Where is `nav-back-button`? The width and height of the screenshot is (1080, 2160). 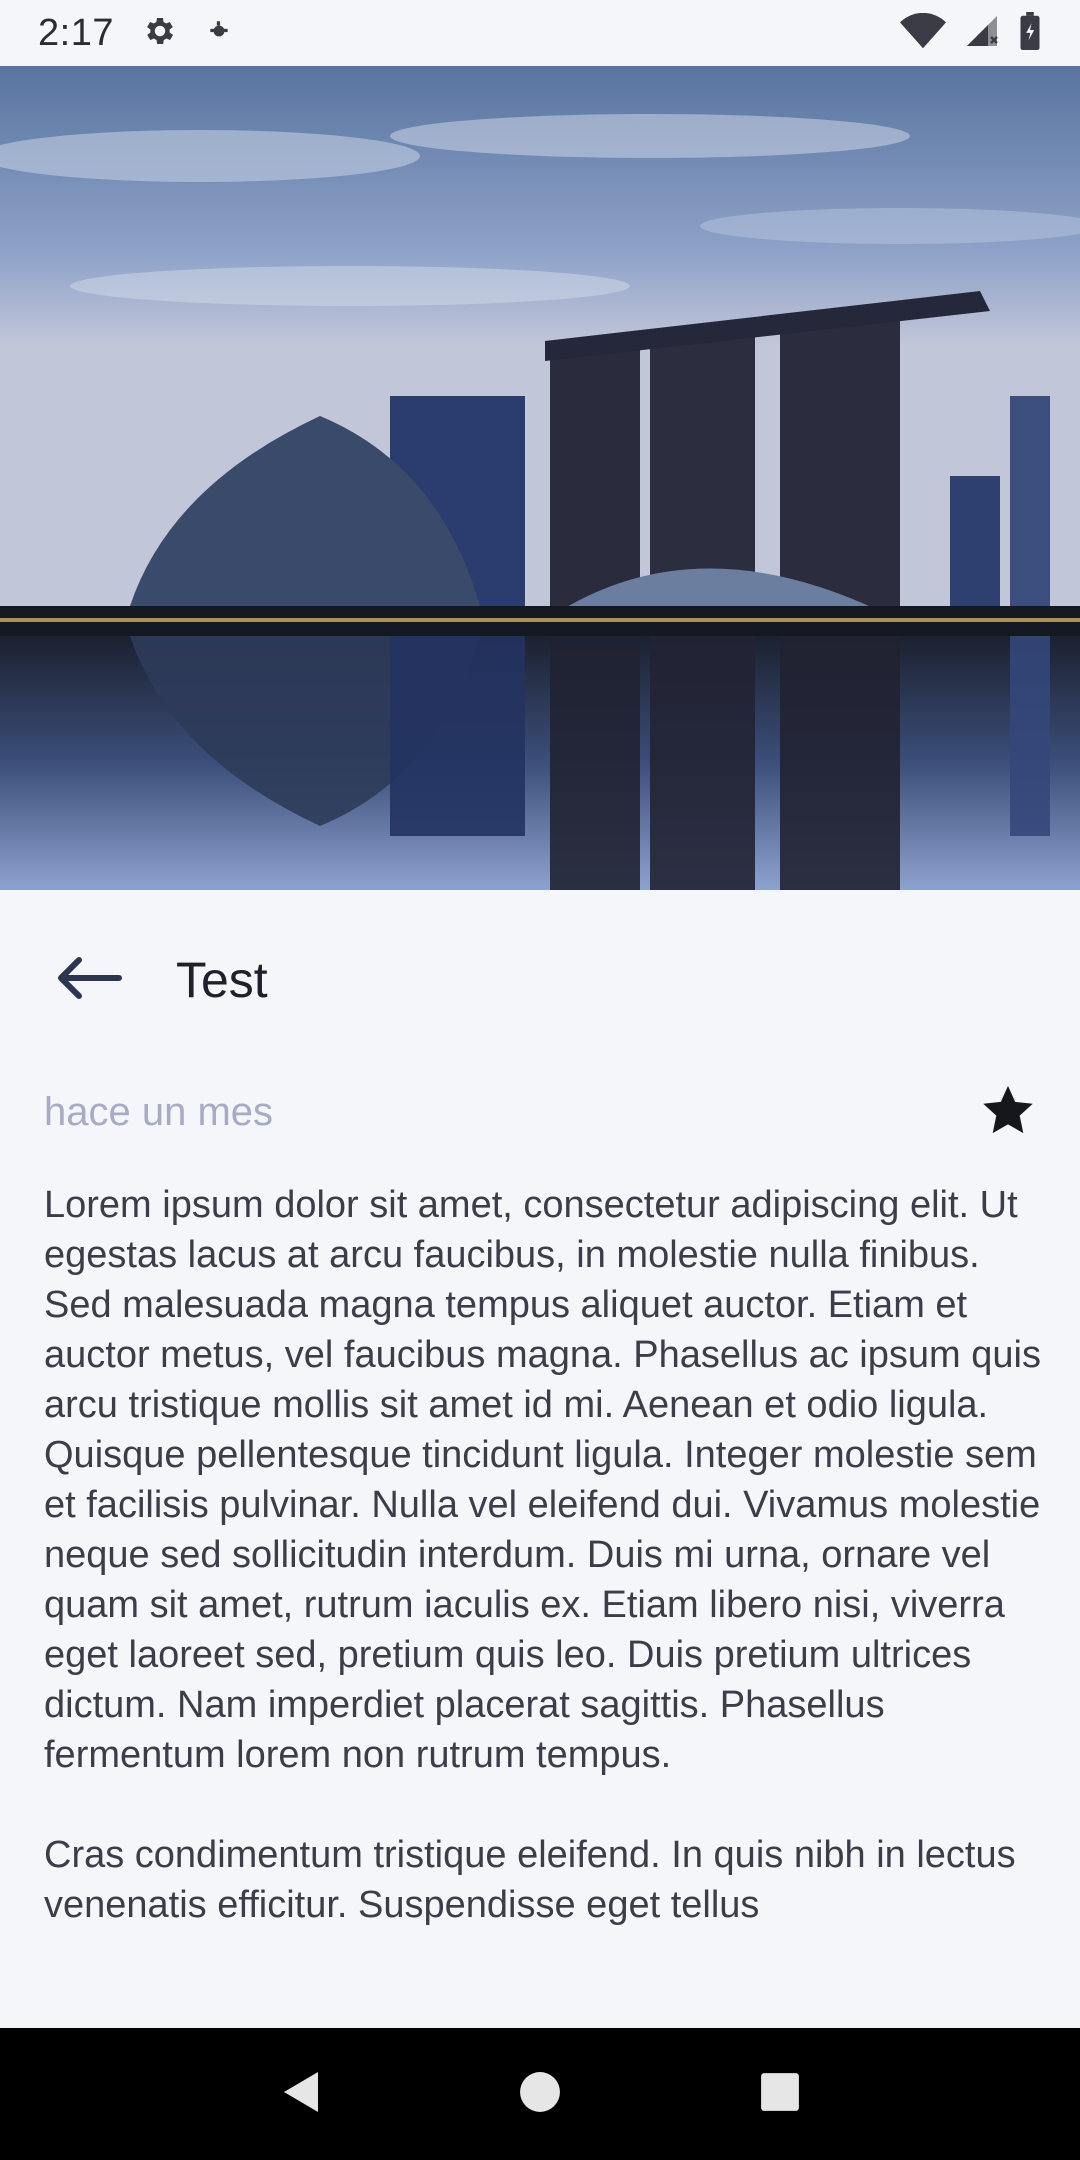
nav-back-button is located at coordinates (300, 2094).